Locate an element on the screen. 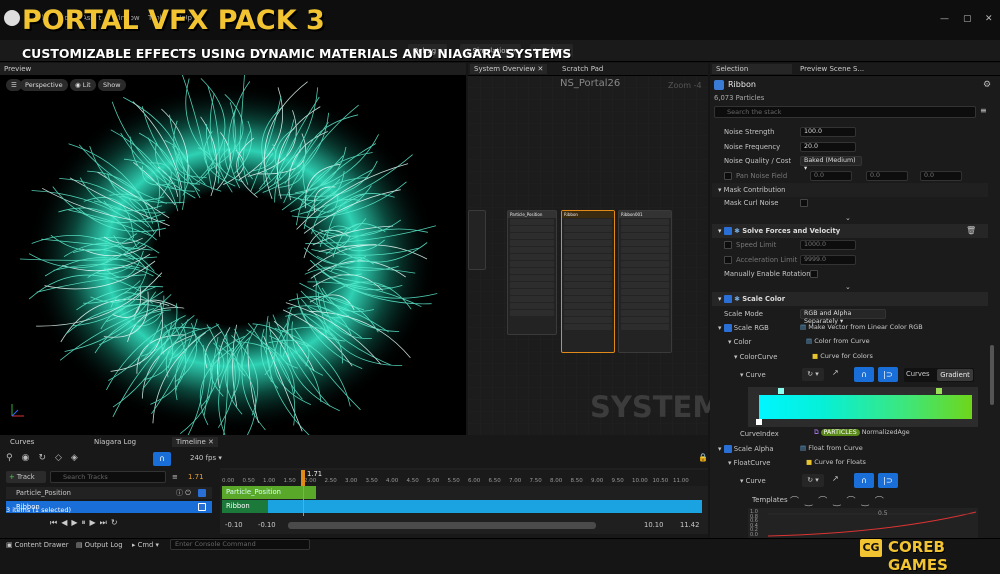 This screenshot has width=1000, height=574. cmd-dropdown: ▸ Cmd ▾ is located at coordinates (145, 545).